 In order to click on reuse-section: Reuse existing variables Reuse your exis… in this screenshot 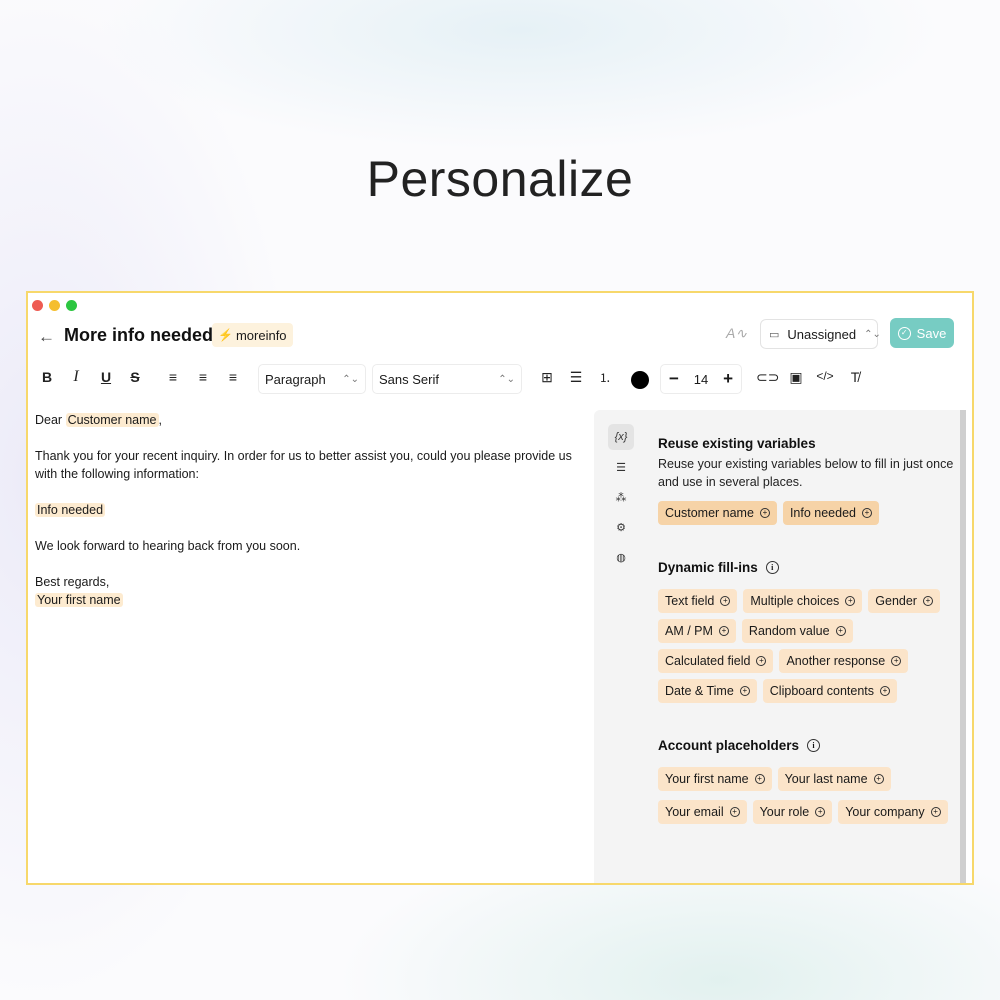, I will do `click(808, 480)`.